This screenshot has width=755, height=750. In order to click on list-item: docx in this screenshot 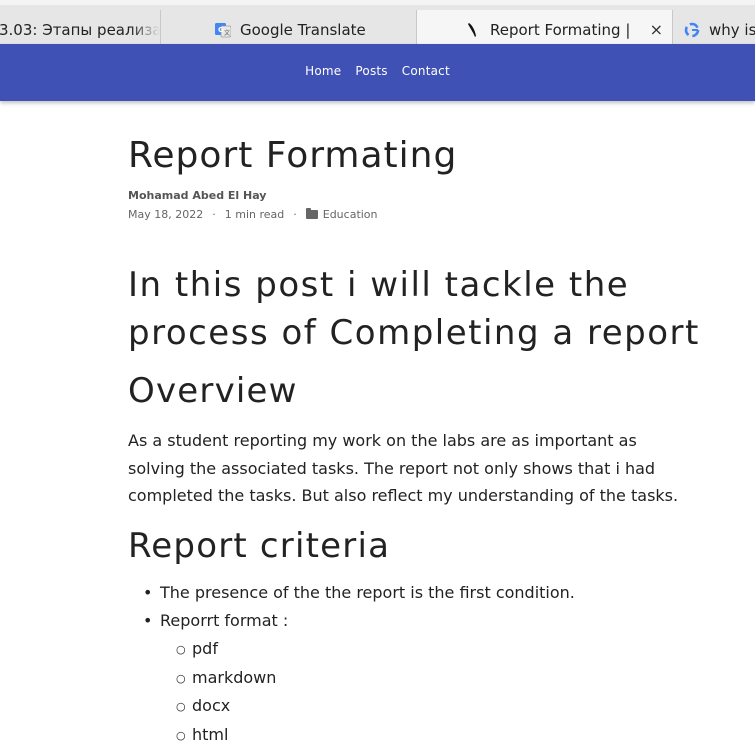, I will do `click(432, 706)`.